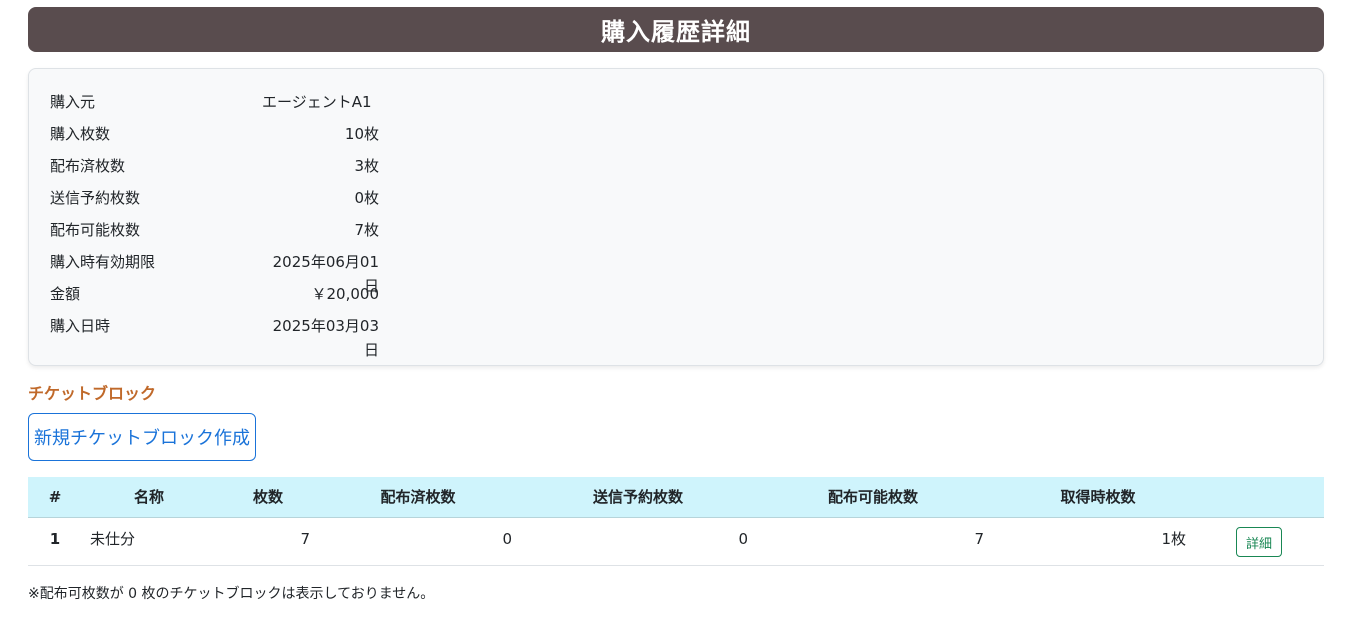  Describe the element at coordinates (1098, 497) in the screenshot. I see `column-header-acquired: 取得時枚数` at that location.